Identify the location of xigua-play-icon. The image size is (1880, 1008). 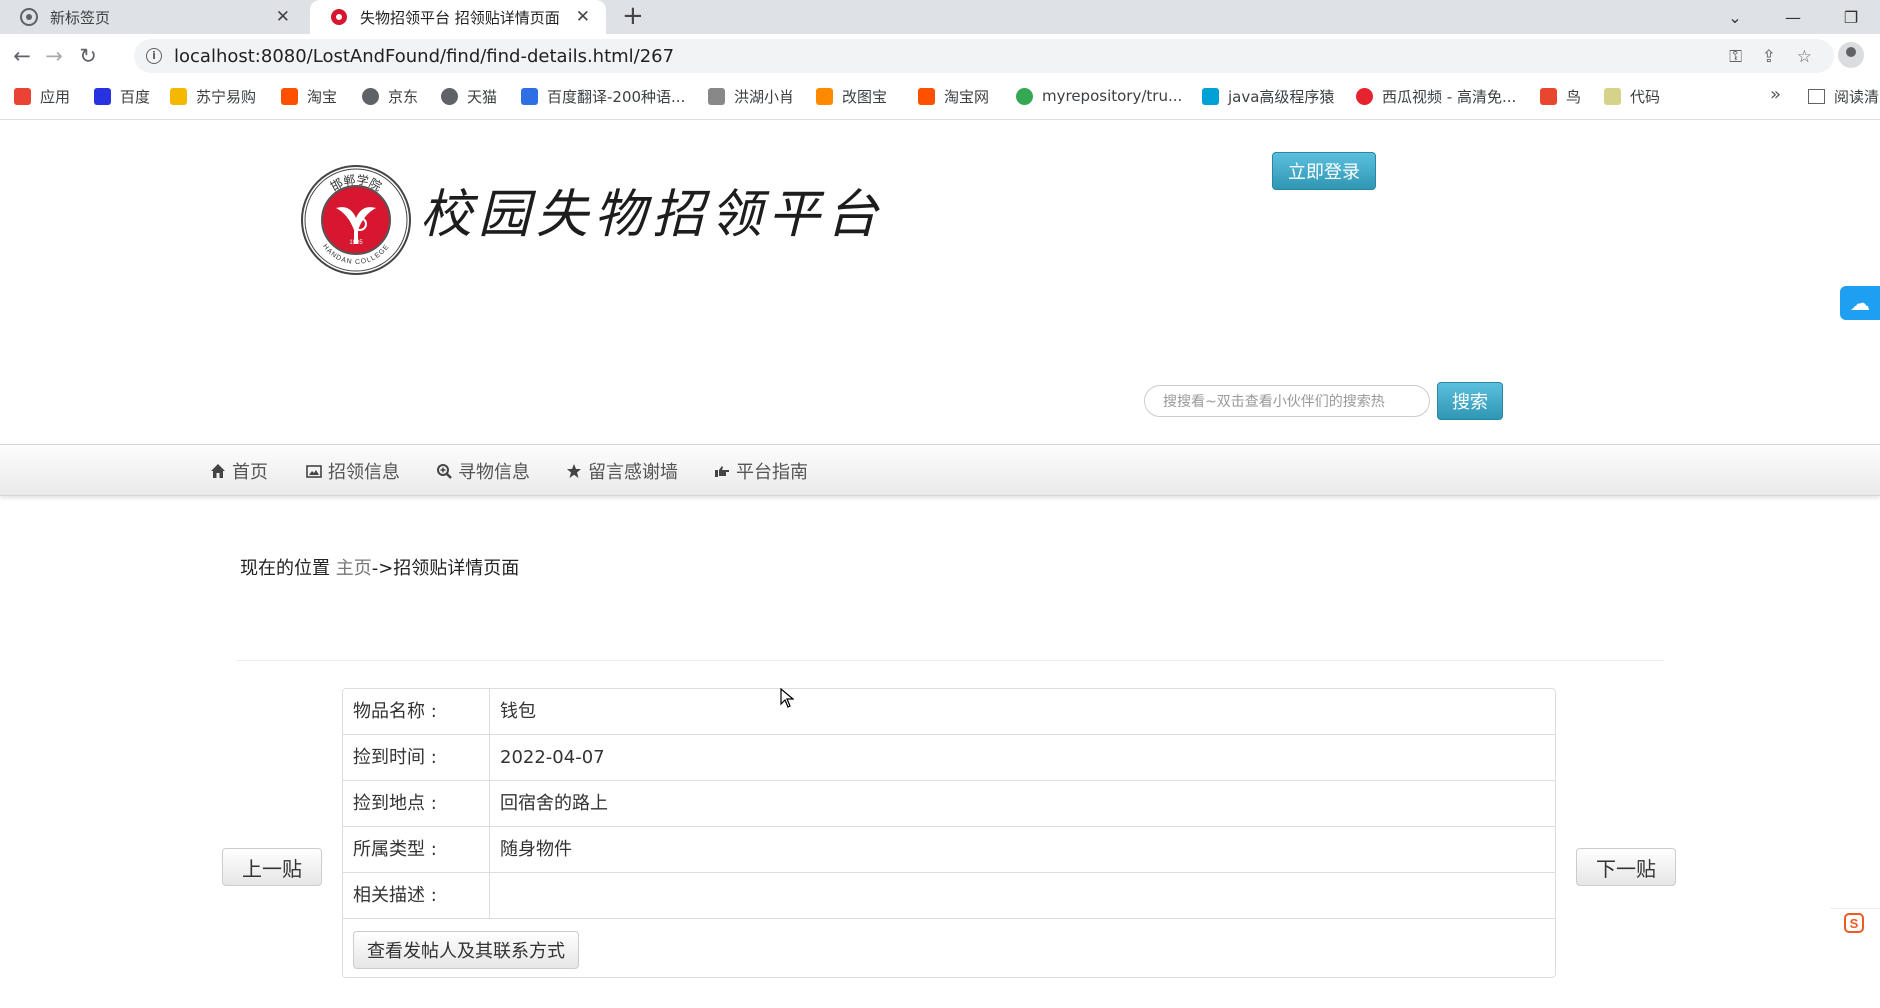
(1364, 96).